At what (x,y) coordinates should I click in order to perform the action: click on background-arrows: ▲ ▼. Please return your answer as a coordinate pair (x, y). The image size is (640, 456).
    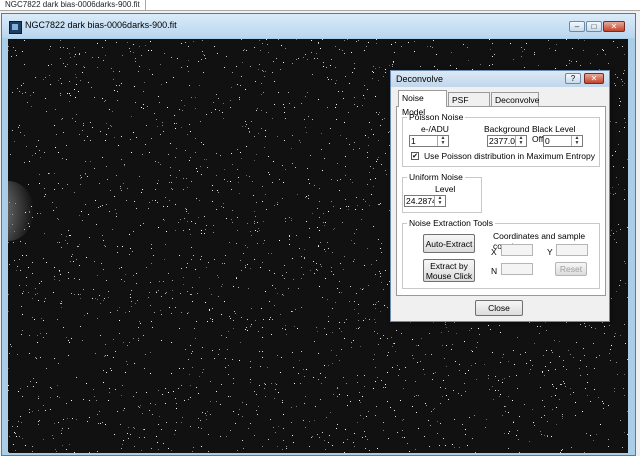
    Looking at the image, I should click on (520, 141).